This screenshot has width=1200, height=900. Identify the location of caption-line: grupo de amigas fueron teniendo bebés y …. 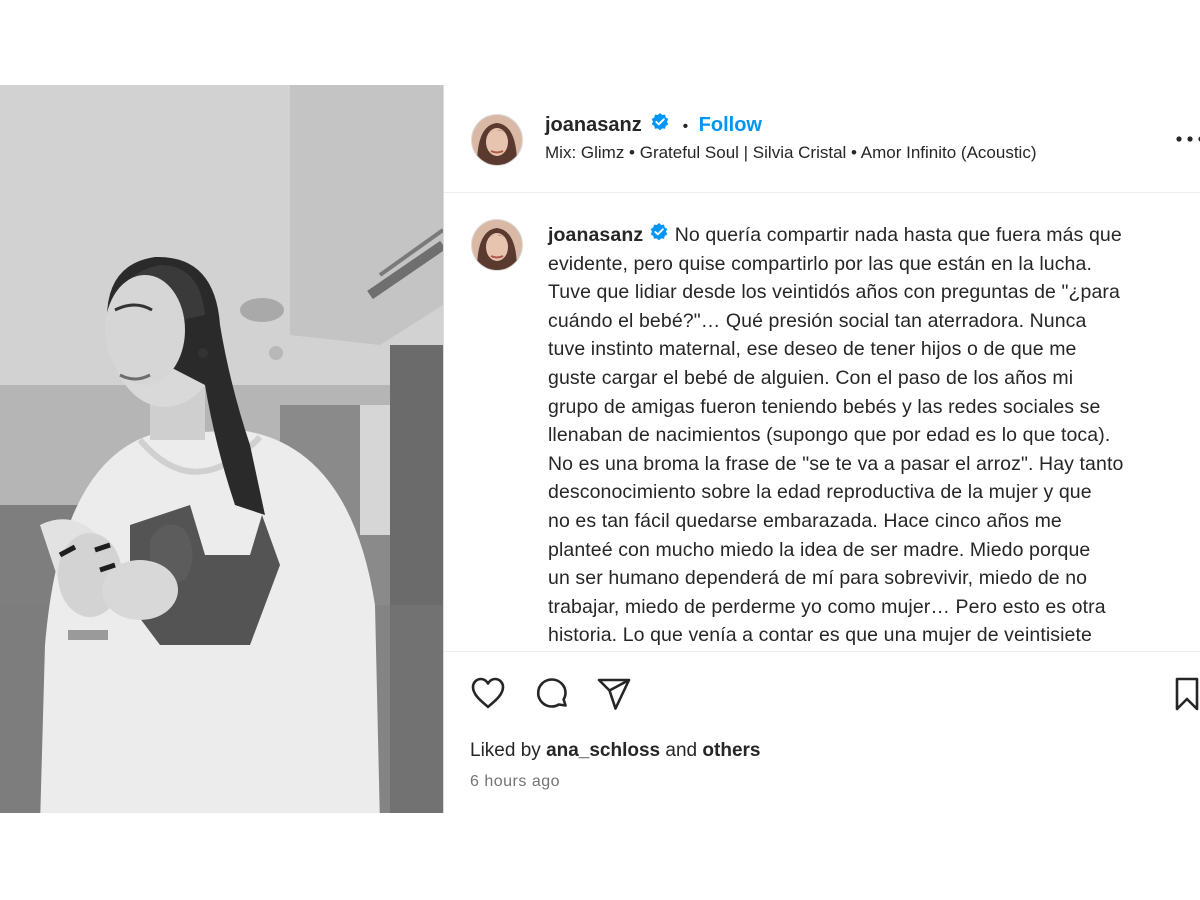
(824, 406).